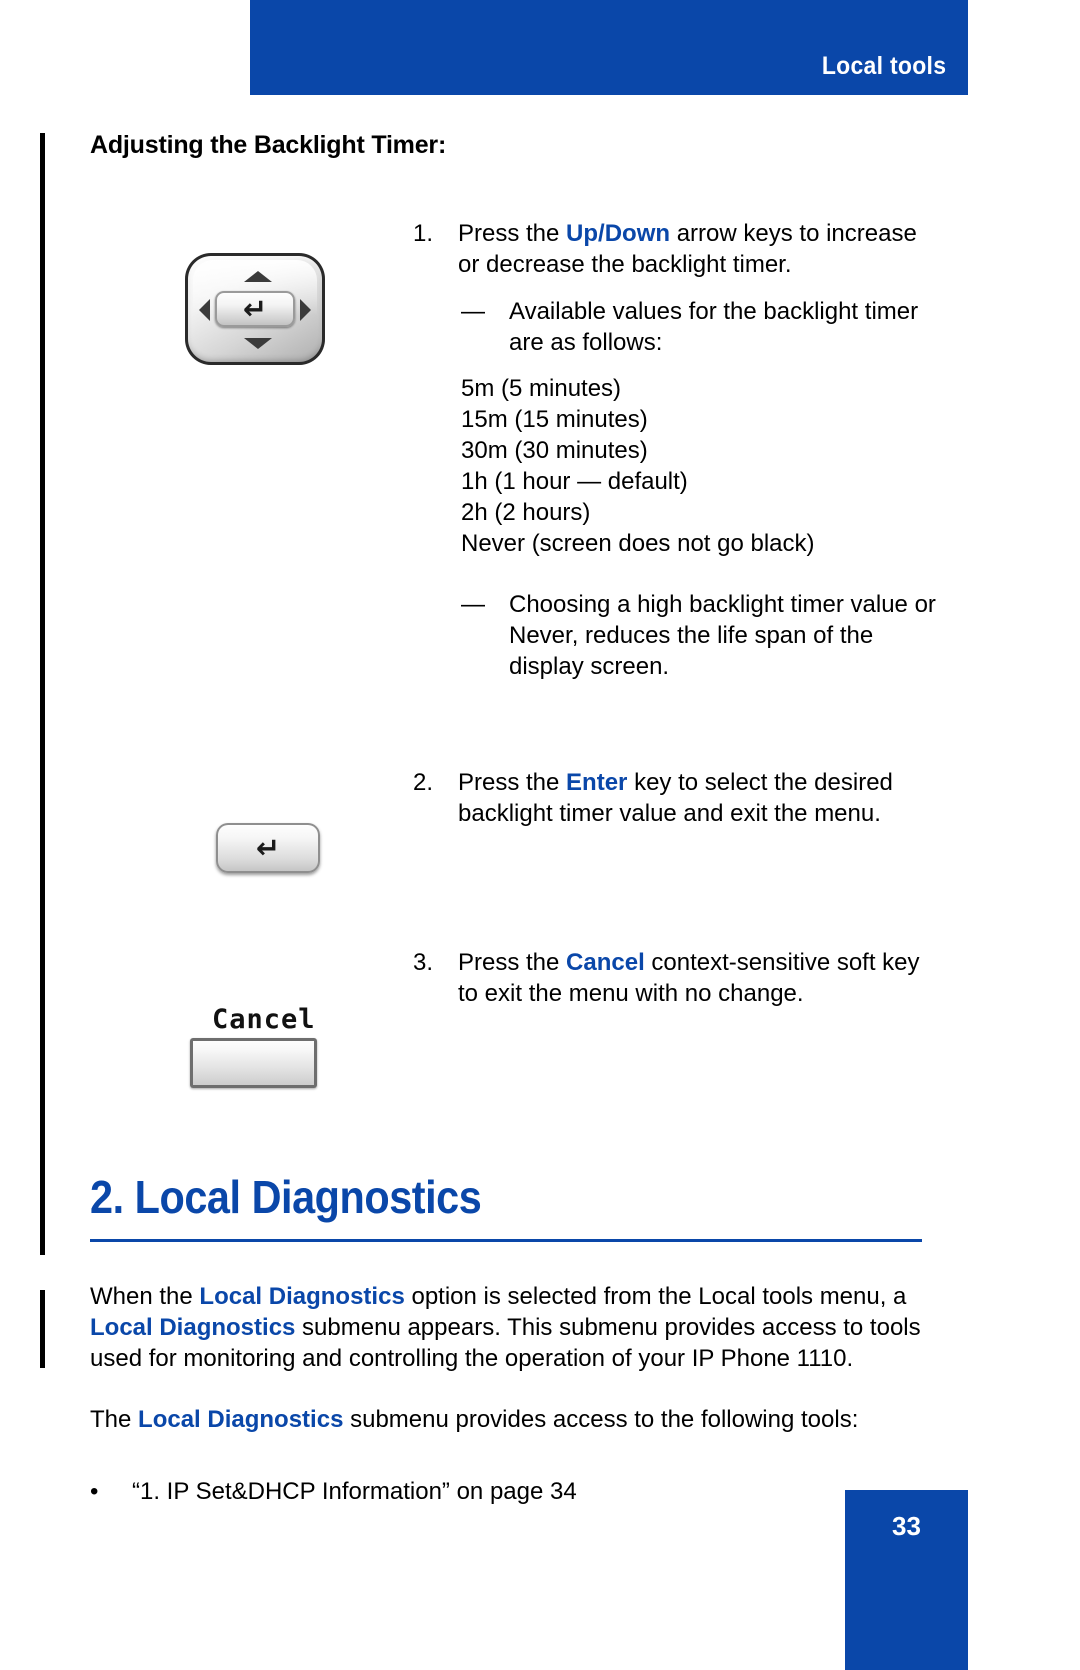 The image size is (1080, 1670). Describe the element at coordinates (193, 1327) in the screenshot. I see `para1-term-2: Local Diagnostics` at that location.